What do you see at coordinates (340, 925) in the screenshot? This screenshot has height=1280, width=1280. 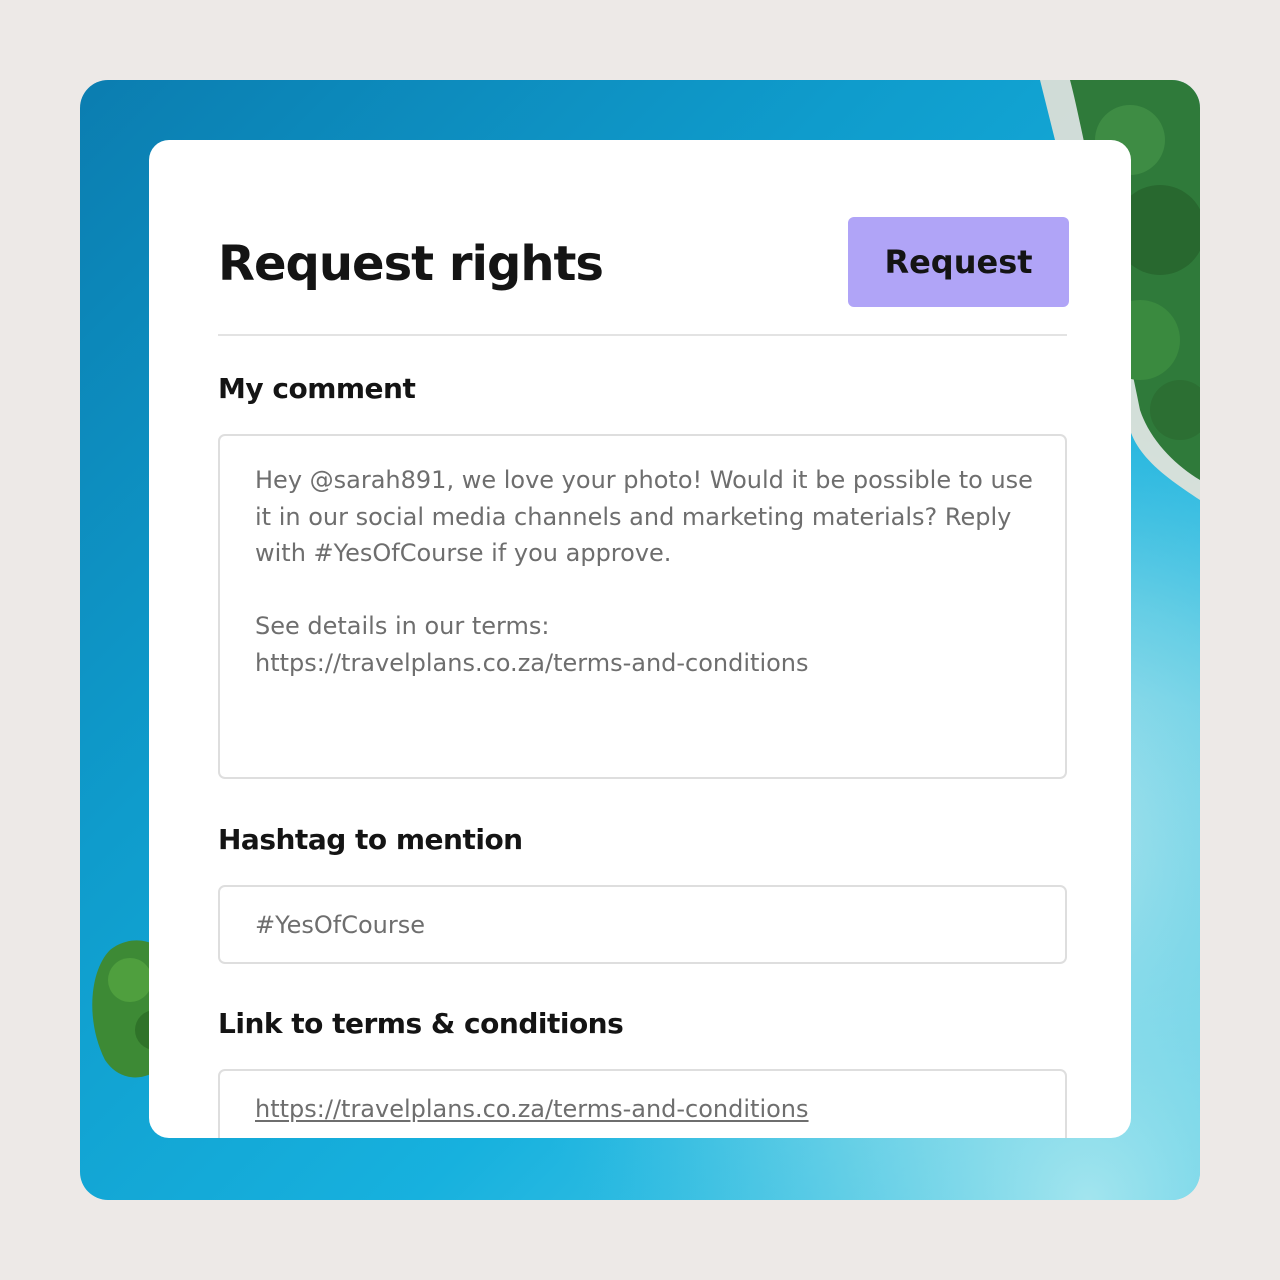 I see `hashtag-value: #YesOfCourse` at bounding box center [340, 925].